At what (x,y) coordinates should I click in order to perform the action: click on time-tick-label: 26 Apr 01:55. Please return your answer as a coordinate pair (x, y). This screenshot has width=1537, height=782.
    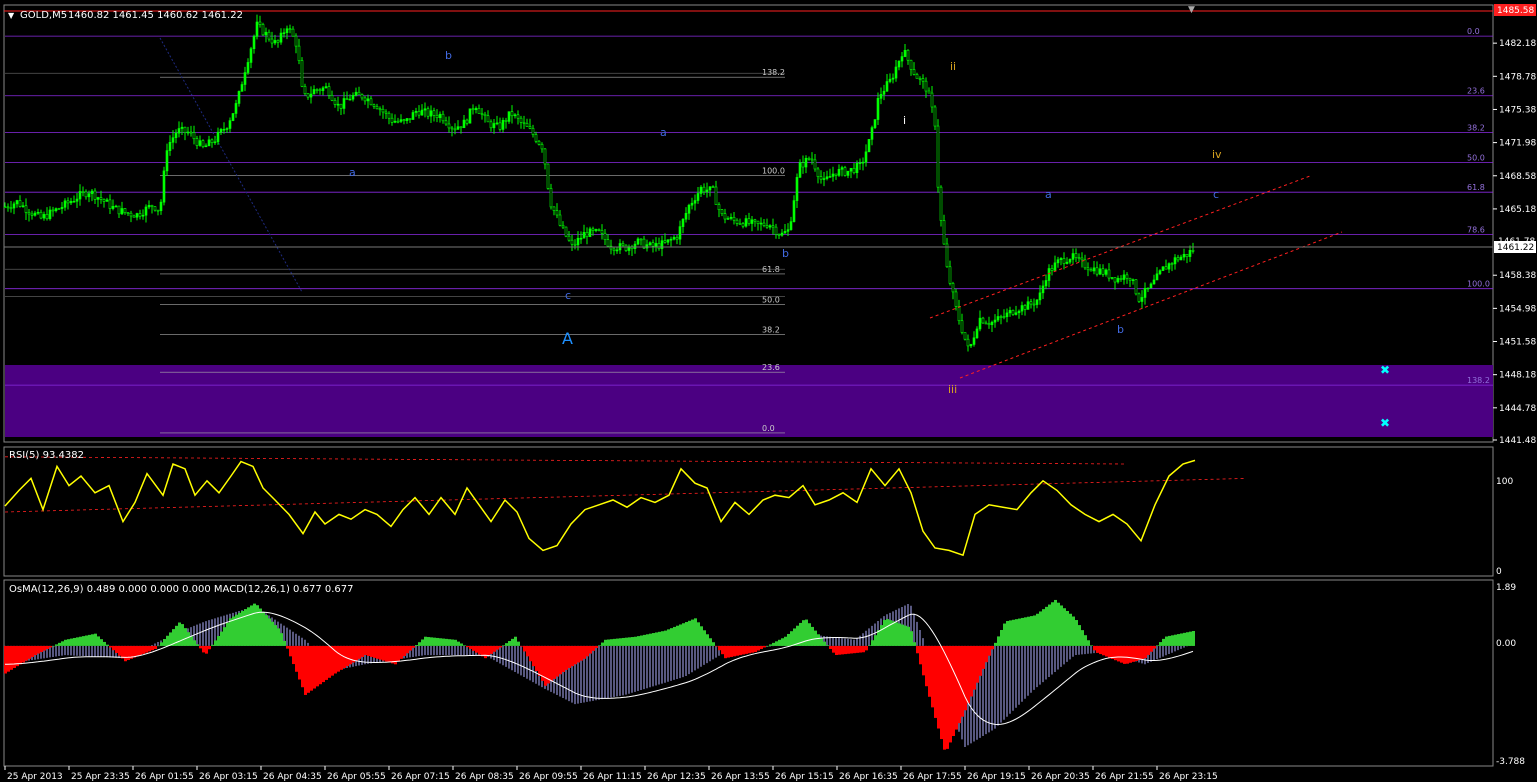
    Looking at the image, I should click on (164, 777).